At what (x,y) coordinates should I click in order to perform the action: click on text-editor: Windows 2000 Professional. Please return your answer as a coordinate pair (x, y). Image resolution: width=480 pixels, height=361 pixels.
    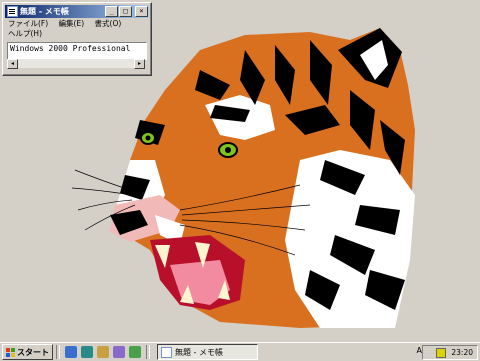
    Looking at the image, I should click on (77, 51).